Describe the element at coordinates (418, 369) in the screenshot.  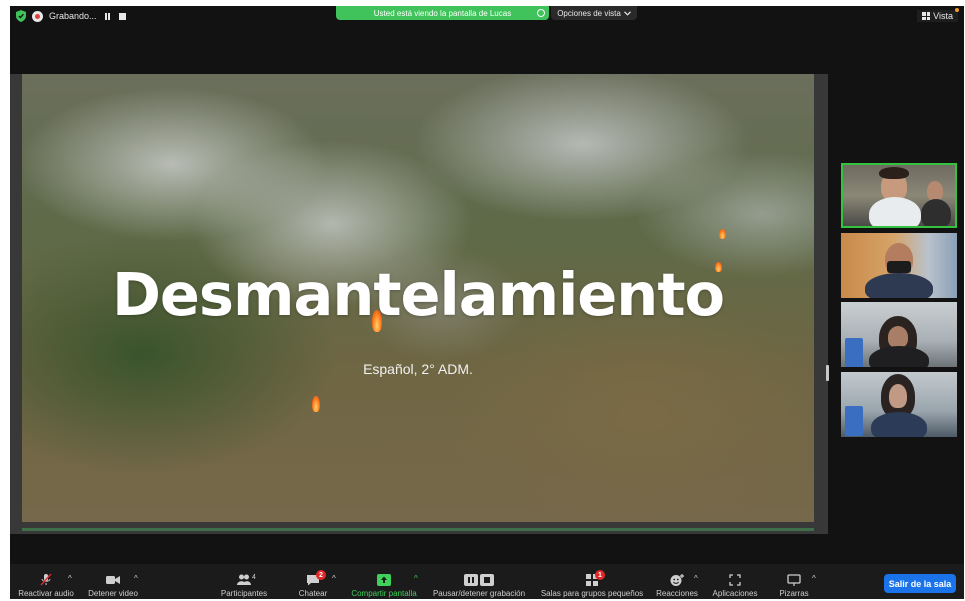
I see `slide-subtitle: Español, 2° ADM.` at that location.